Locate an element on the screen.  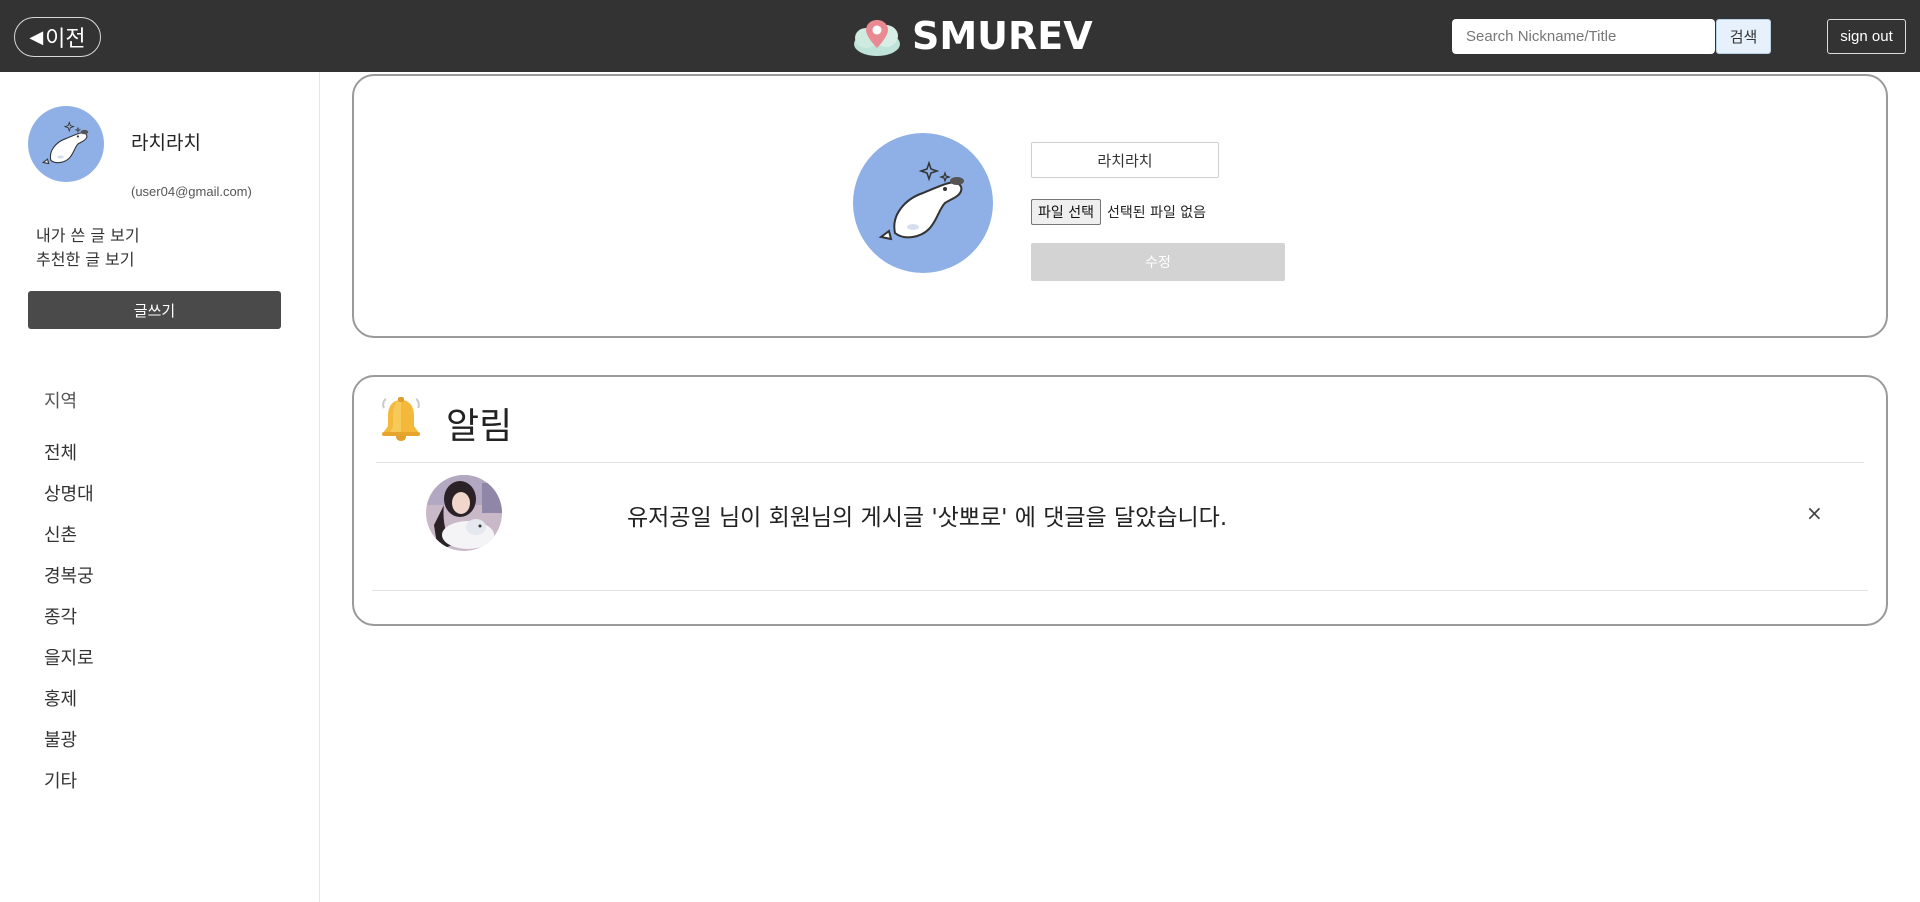
top-nav-bar: ◀ 이전 SMUREV 검색 sign out is located at coordinates (960, 36).